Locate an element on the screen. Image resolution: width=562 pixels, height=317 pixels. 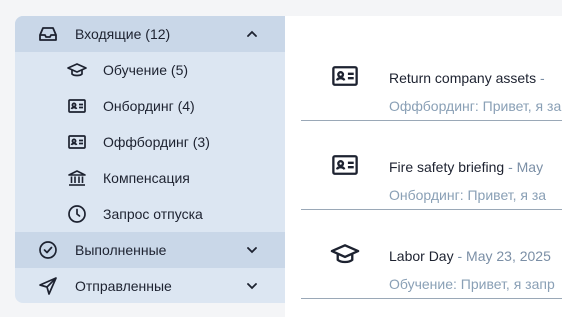
sidebar-item-label: Компенсация is located at coordinates (146, 178).